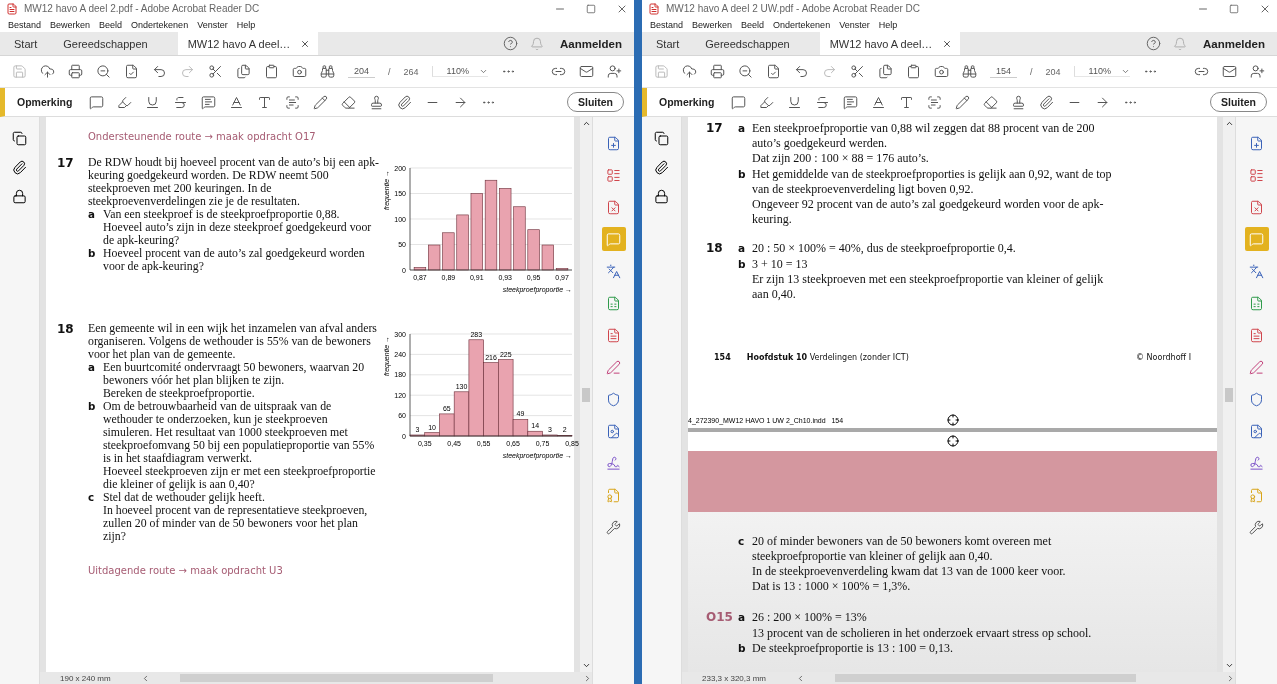 This screenshot has height=684, width=1277. Describe the element at coordinates (922, 633) in the screenshot. I see `question-text: 13 procent van de scholieren in het onderzoek ervaart stress op school.` at that location.